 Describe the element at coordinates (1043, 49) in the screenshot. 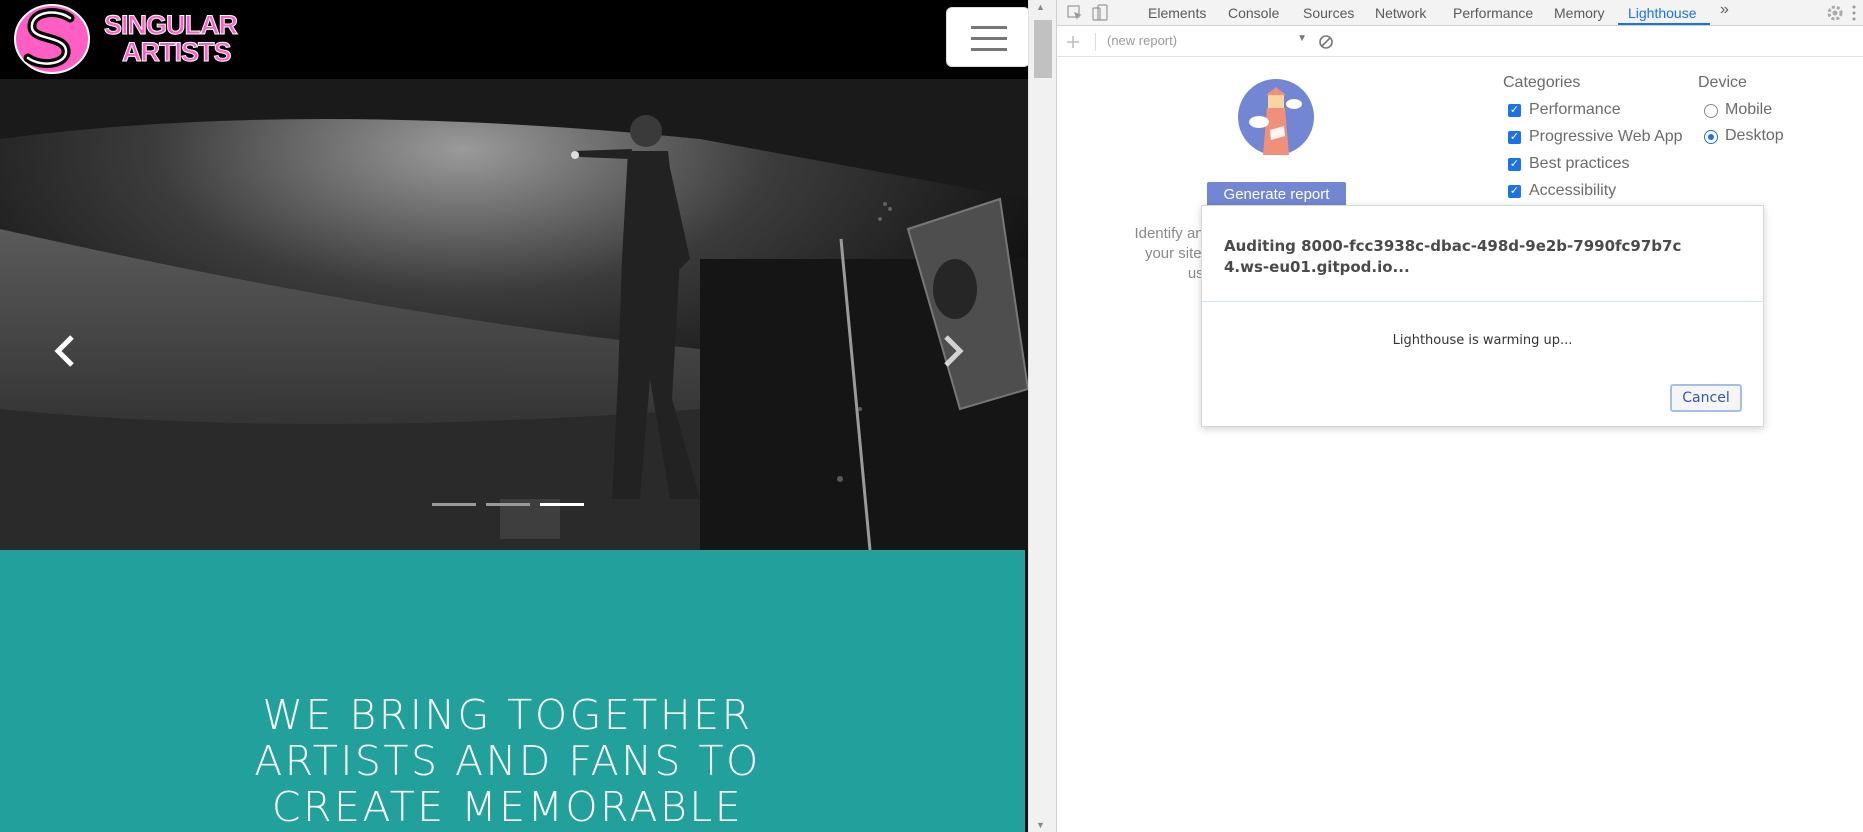

I see `scrollbar-thumb` at that location.